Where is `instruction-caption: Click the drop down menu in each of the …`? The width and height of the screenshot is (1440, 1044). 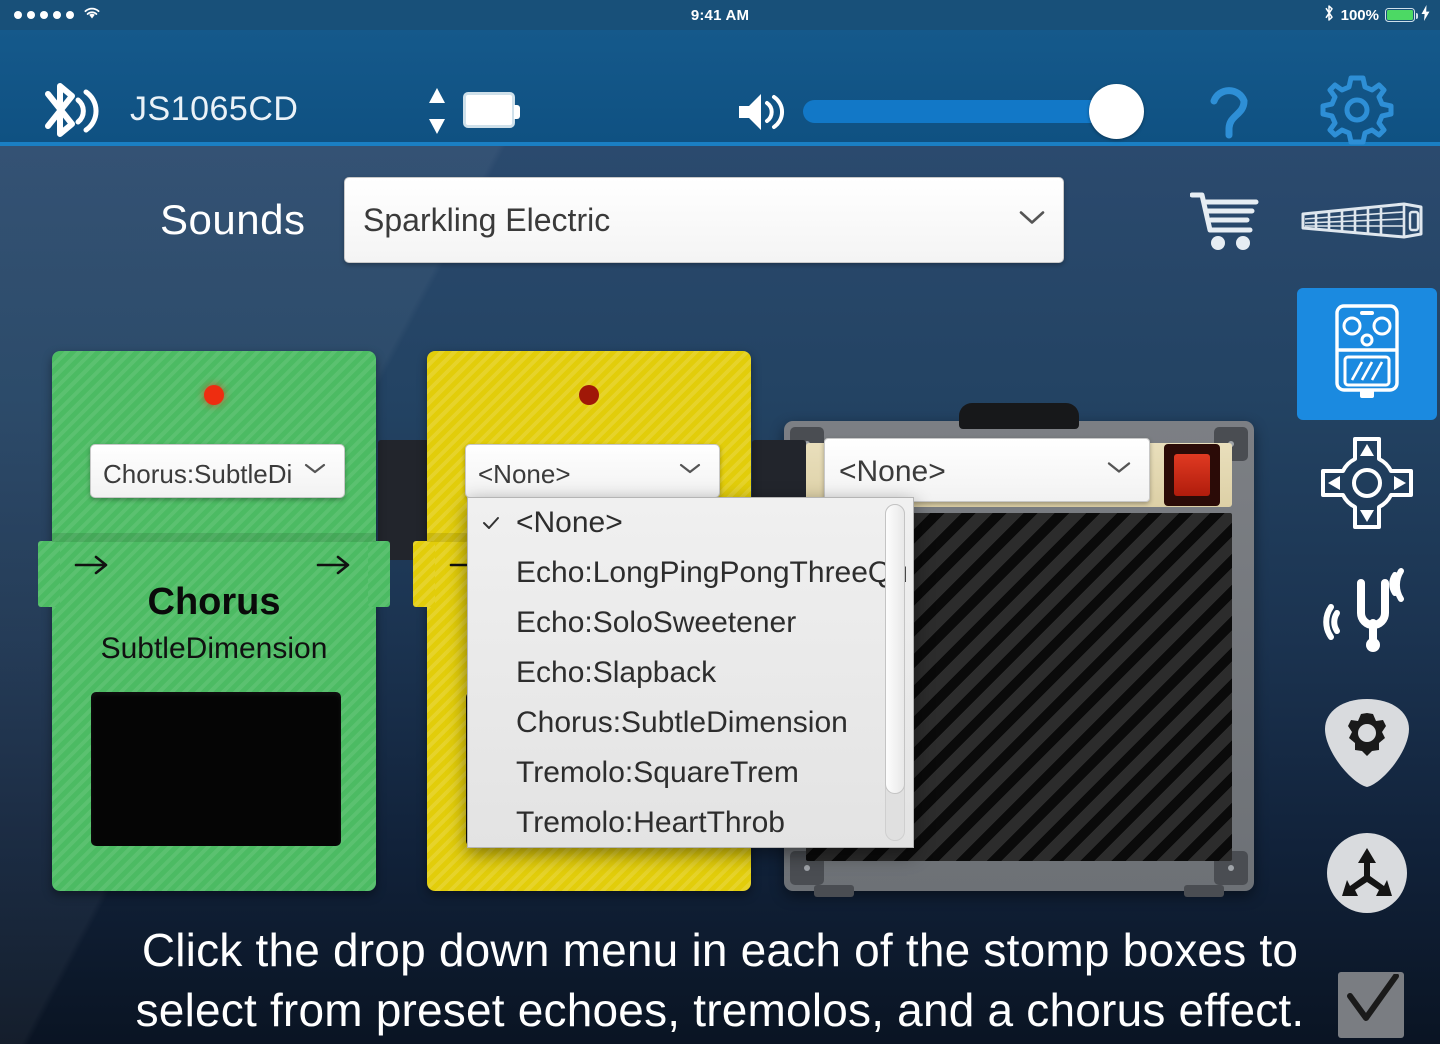
instruction-caption: Click the drop down menu in each of the … is located at coordinates (720, 982).